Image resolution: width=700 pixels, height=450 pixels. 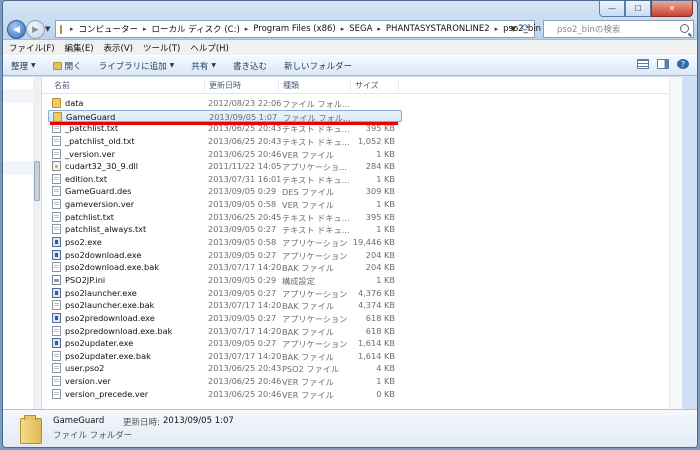 What do you see at coordinates (318, 66) in the screenshot?
I see `new-folder-button: 新しいフォルダー` at bounding box center [318, 66].